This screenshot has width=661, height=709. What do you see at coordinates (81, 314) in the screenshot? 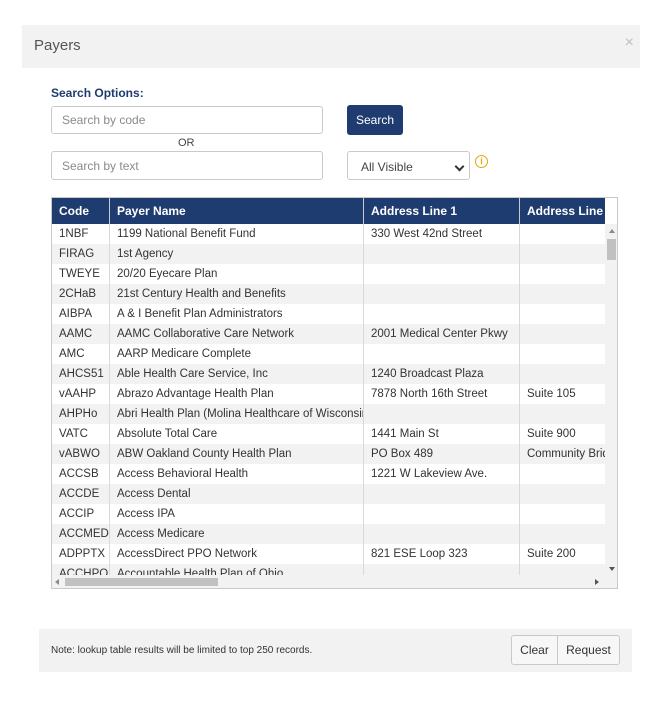
I see `cell-code: AIBPA` at bounding box center [81, 314].